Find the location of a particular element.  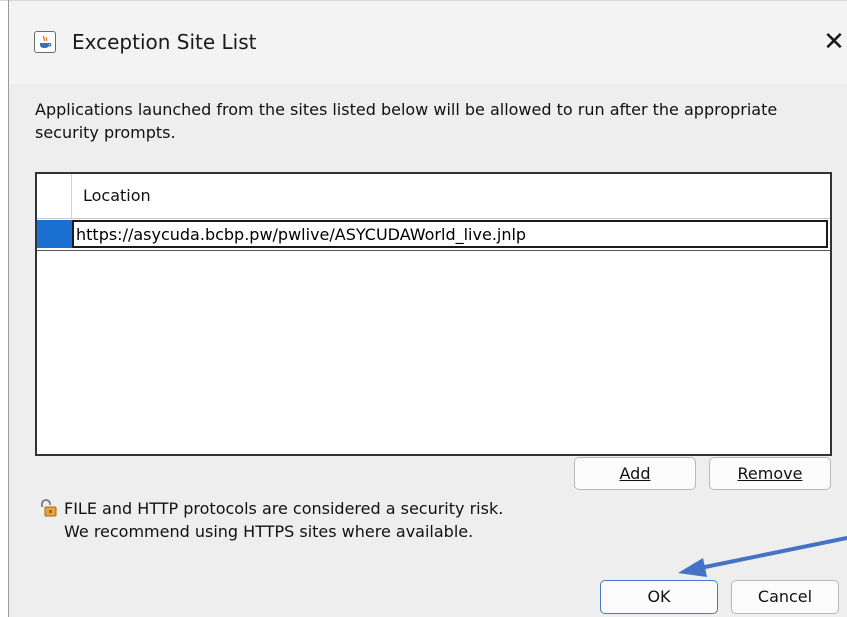

remove-button: Remove is located at coordinates (770, 473).